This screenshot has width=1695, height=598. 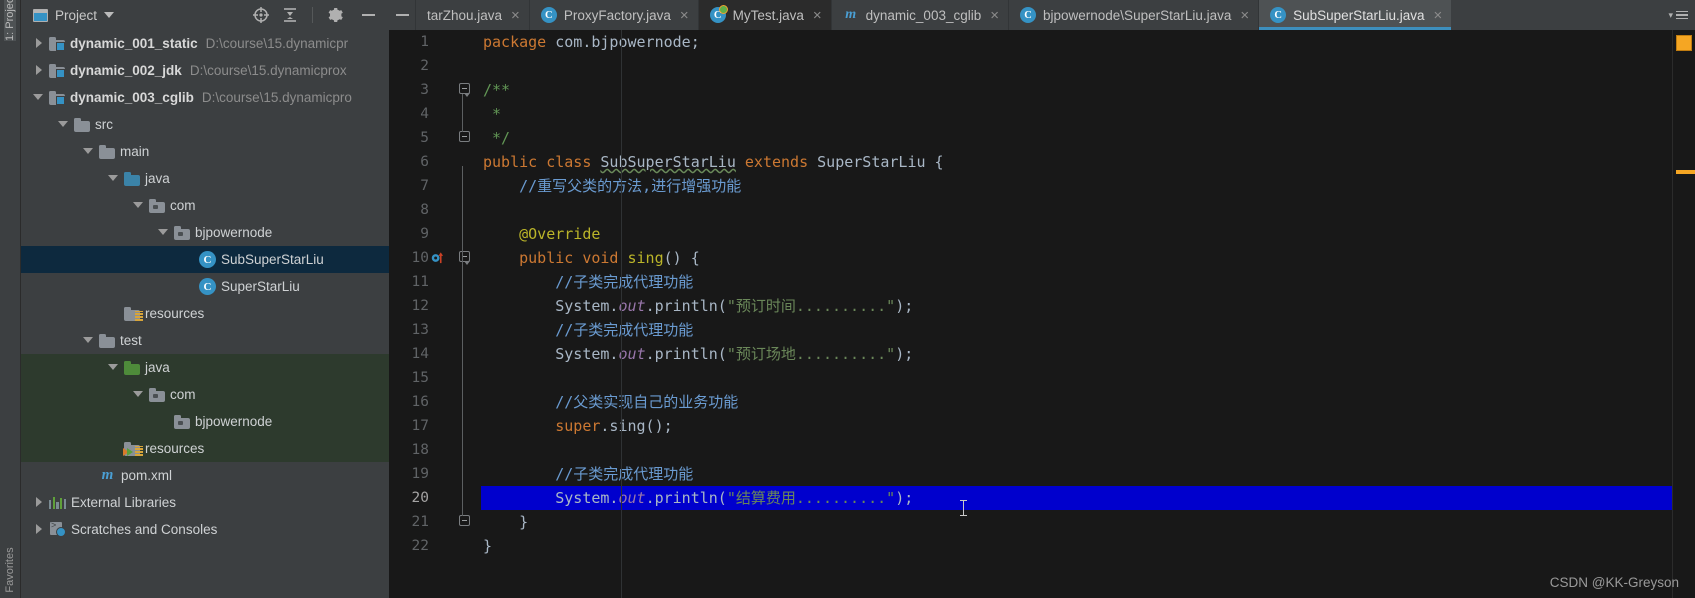 What do you see at coordinates (1133, 15) in the screenshot?
I see `editor-tab-bjpowernode-superstarliu-java: Cbjpowernode\SuperStarLiu.java ×` at bounding box center [1133, 15].